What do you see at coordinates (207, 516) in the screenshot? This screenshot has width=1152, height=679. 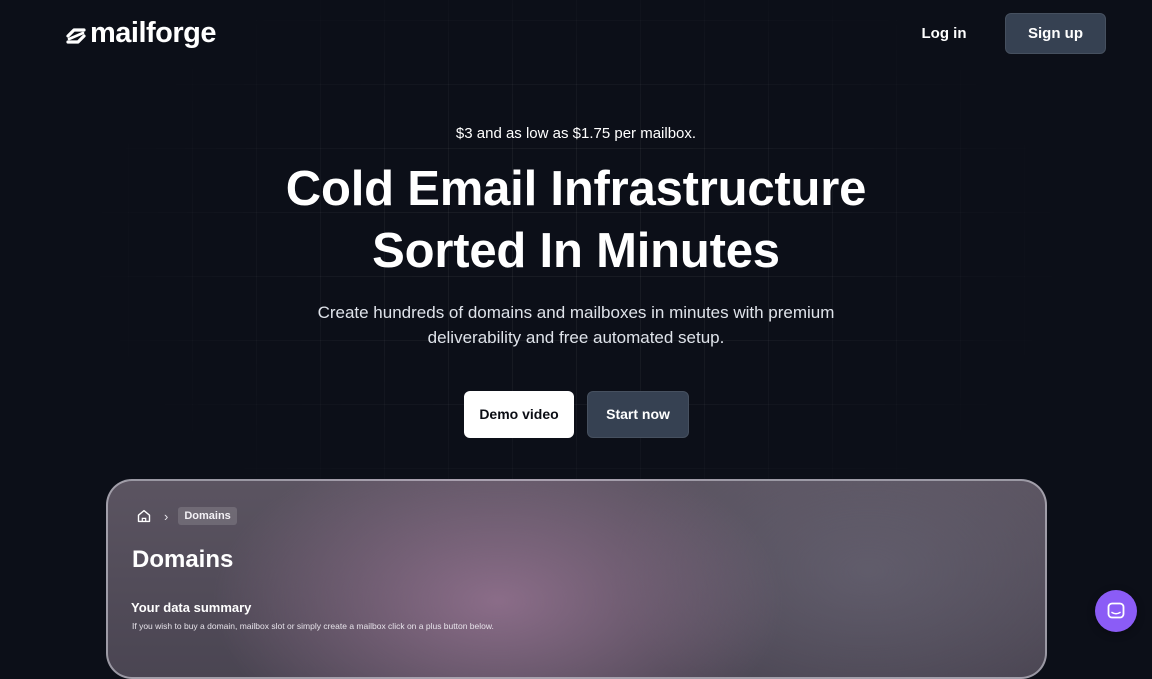 I see `breadcrumb-domains: Domains` at bounding box center [207, 516].